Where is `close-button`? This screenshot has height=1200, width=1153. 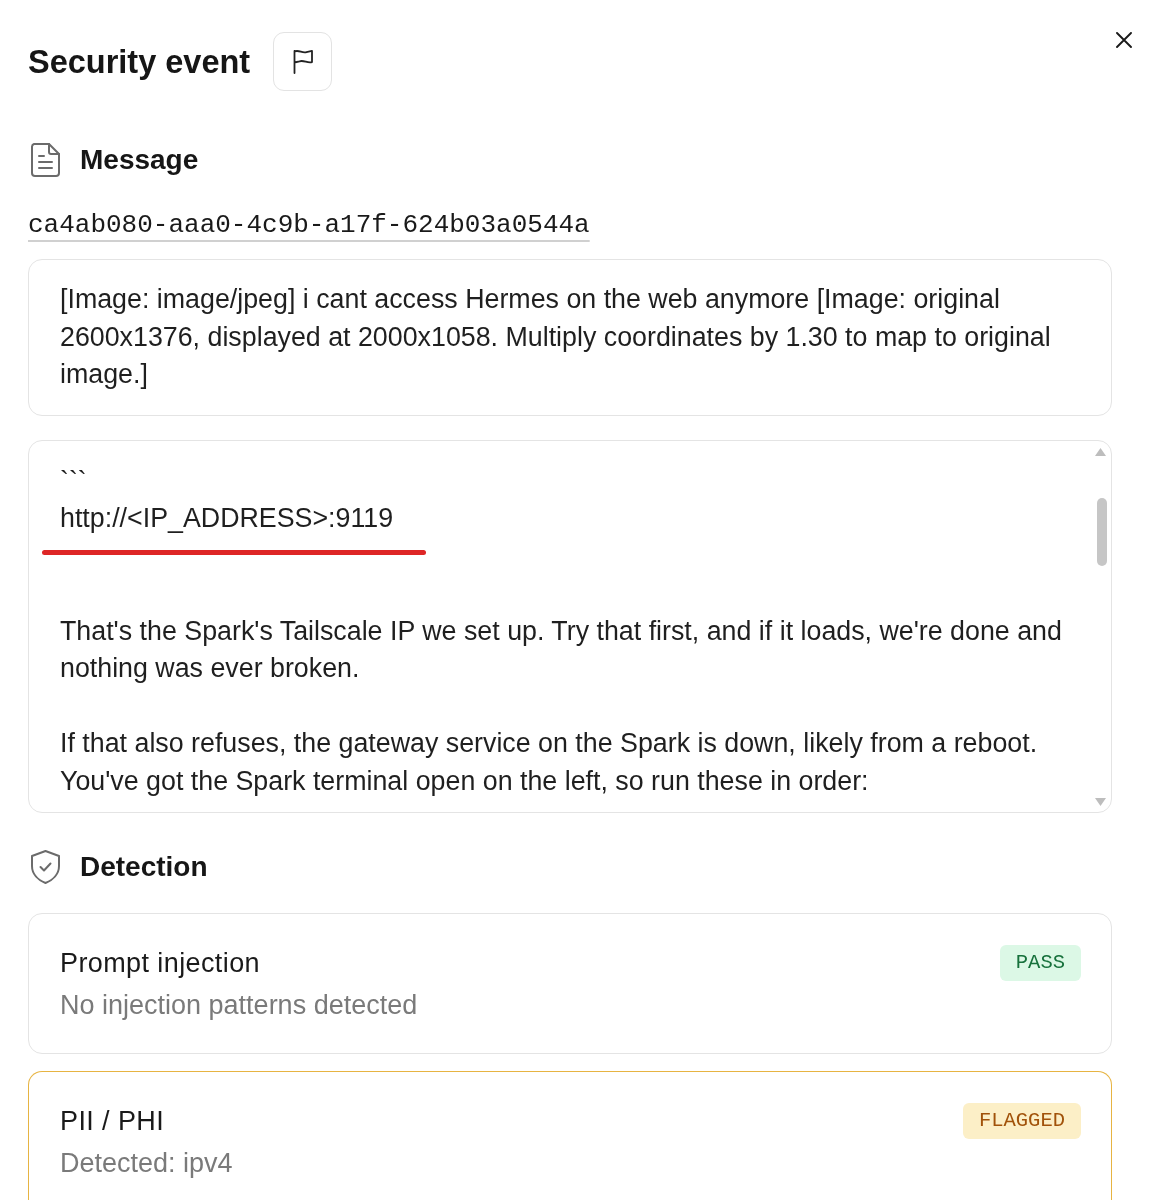
close-button is located at coordinates (1124, 40).